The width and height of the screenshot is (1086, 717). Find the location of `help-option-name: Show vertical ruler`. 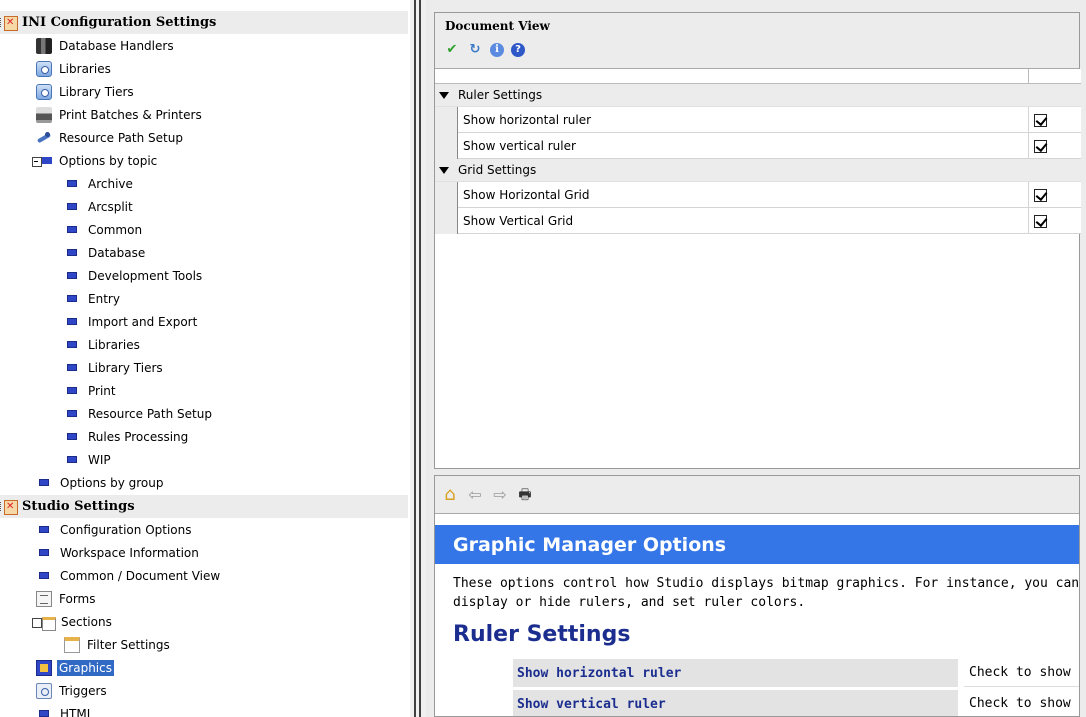

help-option-name: Show vertical ruler is located at coordinates (737, 703).